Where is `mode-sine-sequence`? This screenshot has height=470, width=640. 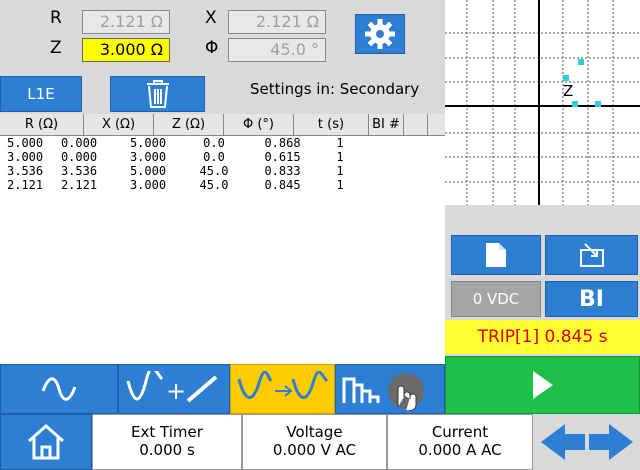
mode-sine-sequence is located at coordinates (282, 389).